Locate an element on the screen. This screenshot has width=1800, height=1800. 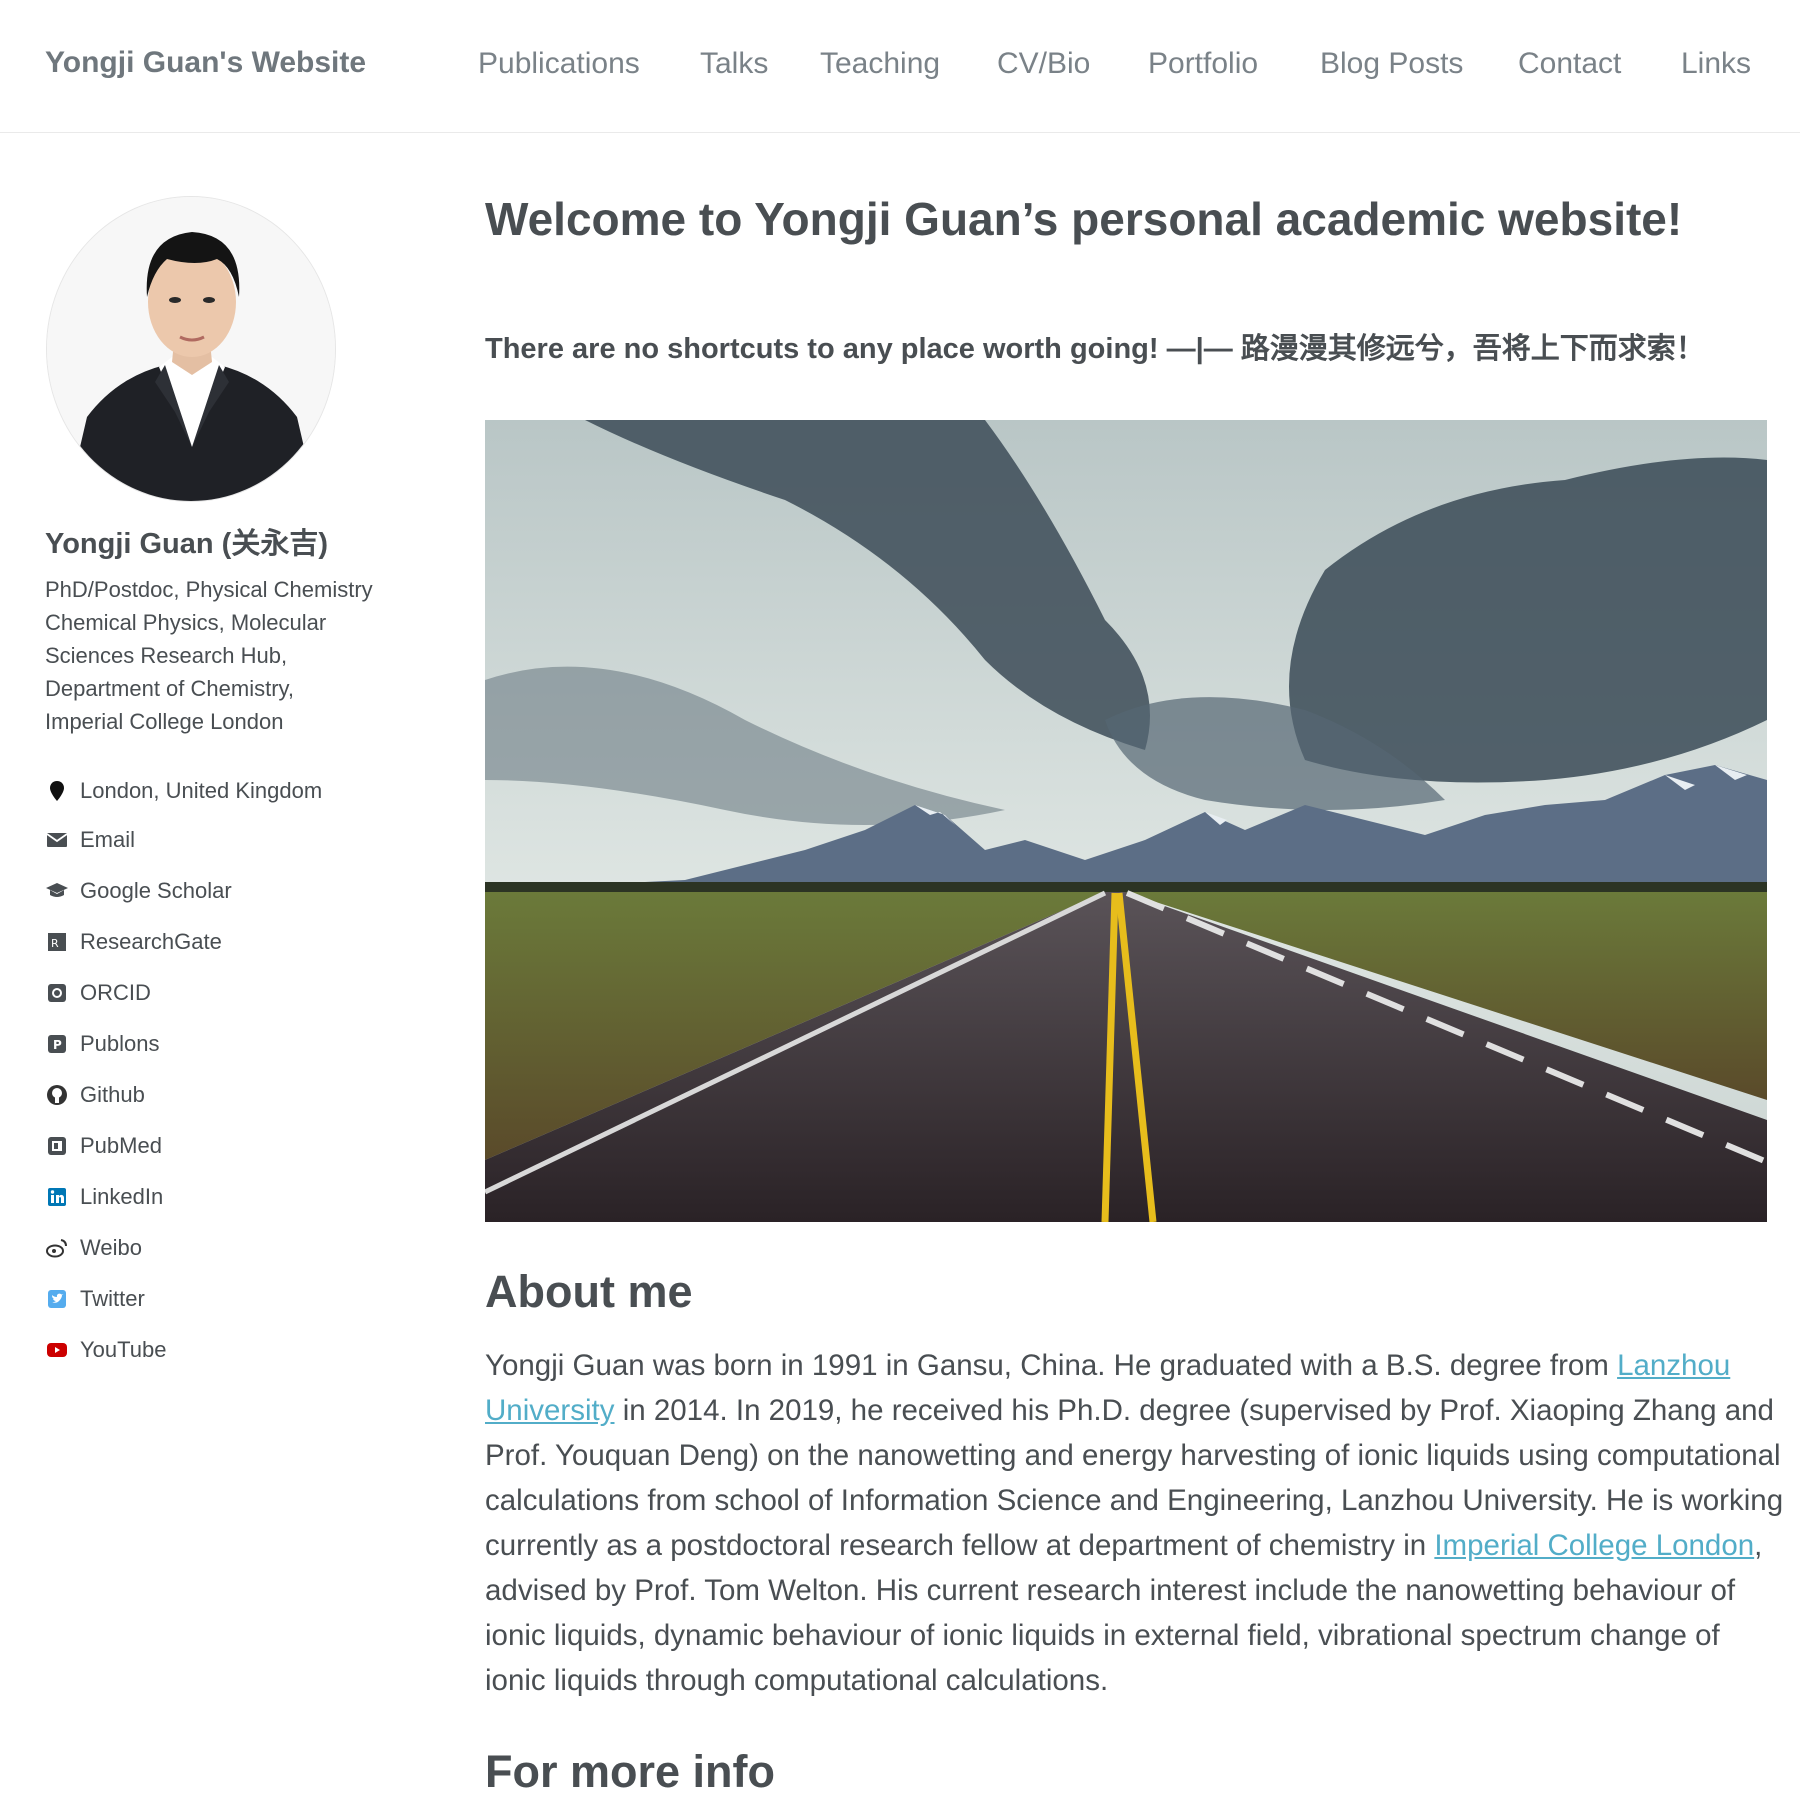
sidebar-link-label: ORCID is located at coordinates (115, 992).